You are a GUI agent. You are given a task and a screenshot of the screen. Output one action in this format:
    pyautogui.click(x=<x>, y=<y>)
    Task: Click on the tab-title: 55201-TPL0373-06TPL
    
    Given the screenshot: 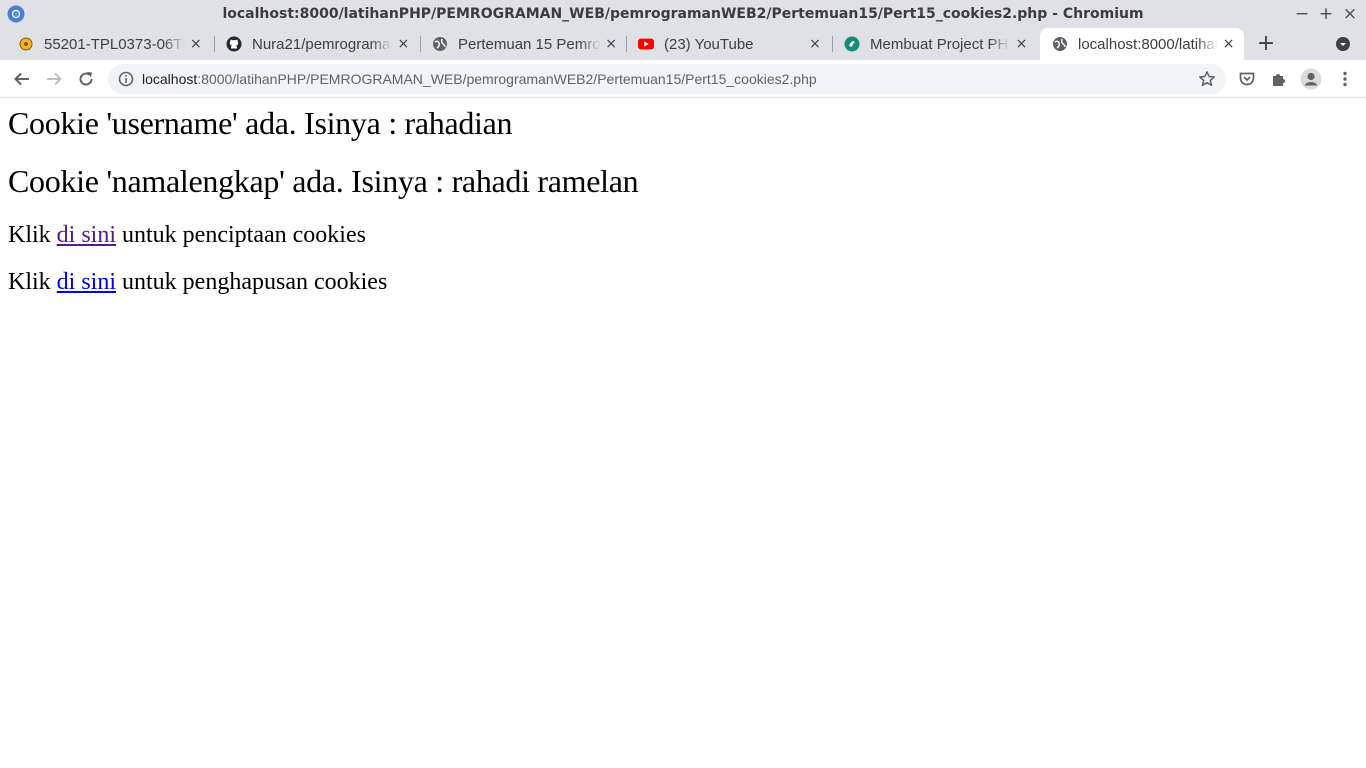 What is the action you would take?
    pyautogui.click(x=114, y=44)
    